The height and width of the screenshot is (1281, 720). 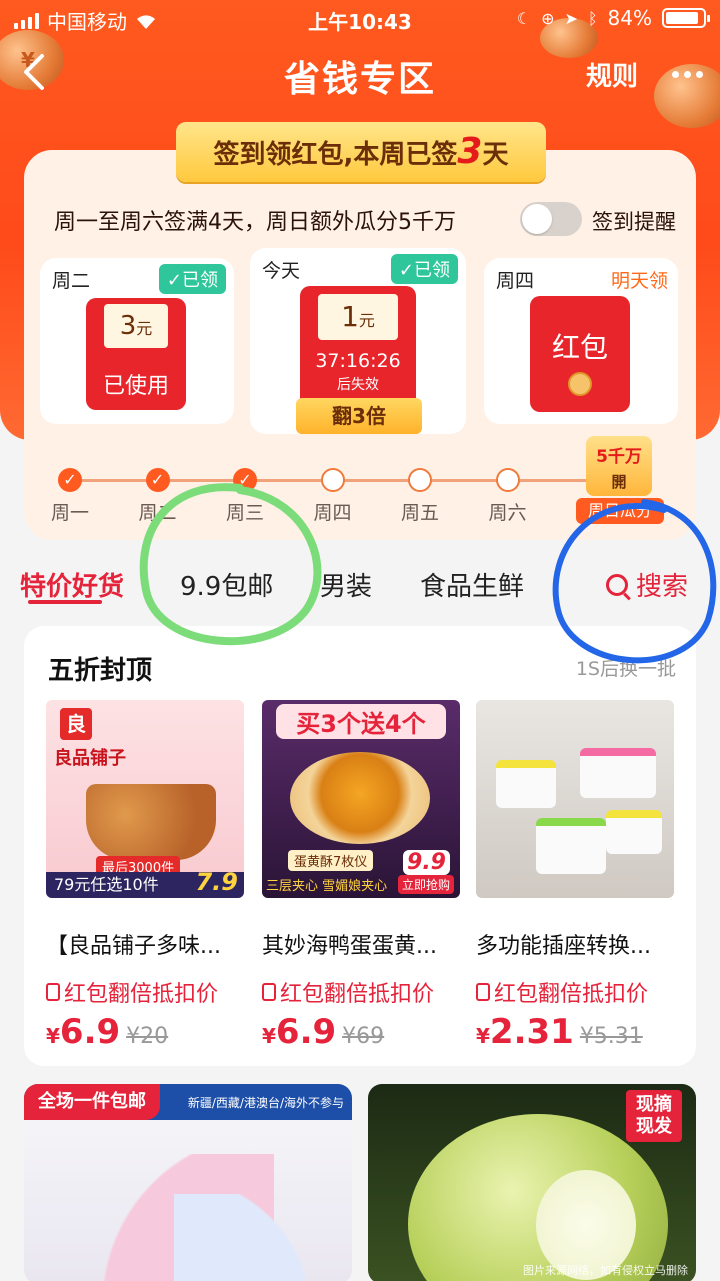 What do you see at coordinates (575, 1032) in the screenshot?
I see `price-line: ¥2.31 ¥5.31` at bounding box center [575, 1032].